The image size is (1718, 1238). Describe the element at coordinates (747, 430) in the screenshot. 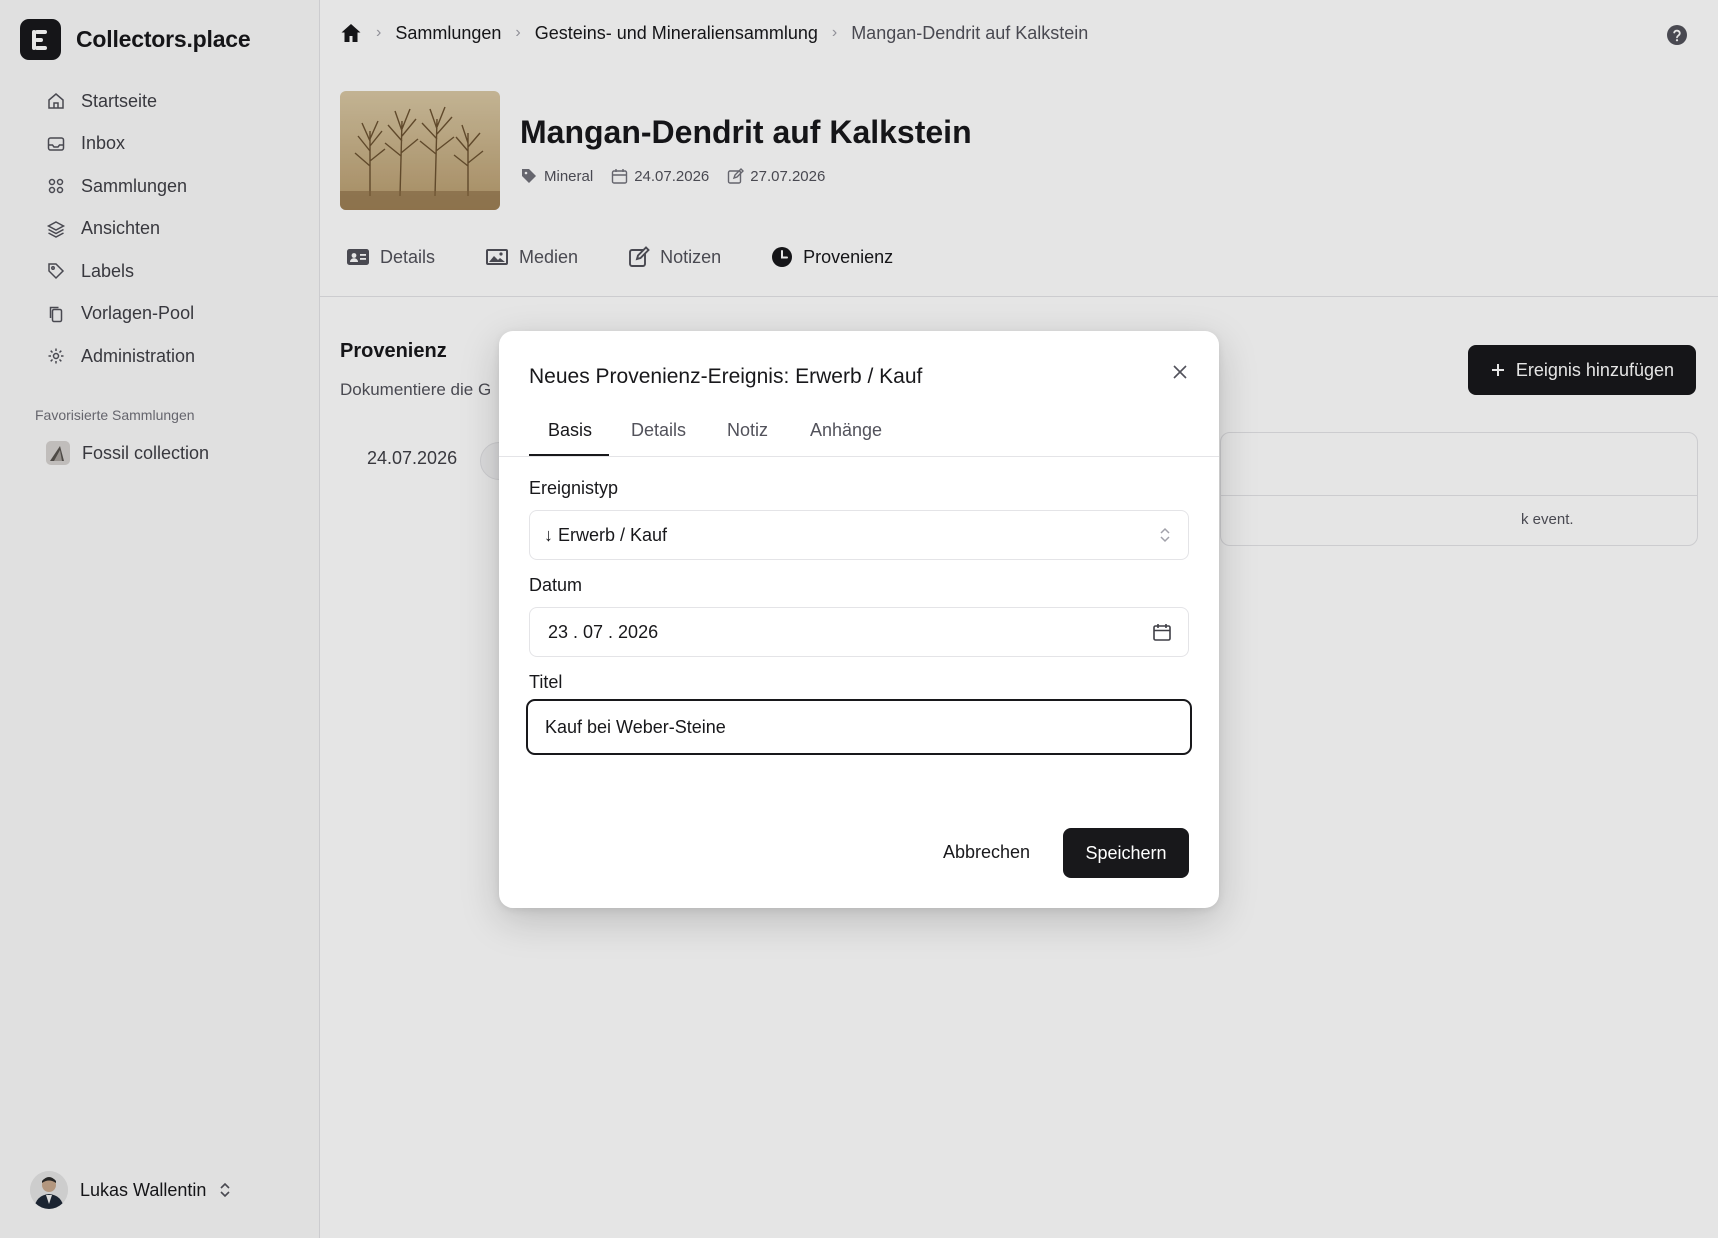

I see `dialog-tab-notiz: Notiz` at that location.